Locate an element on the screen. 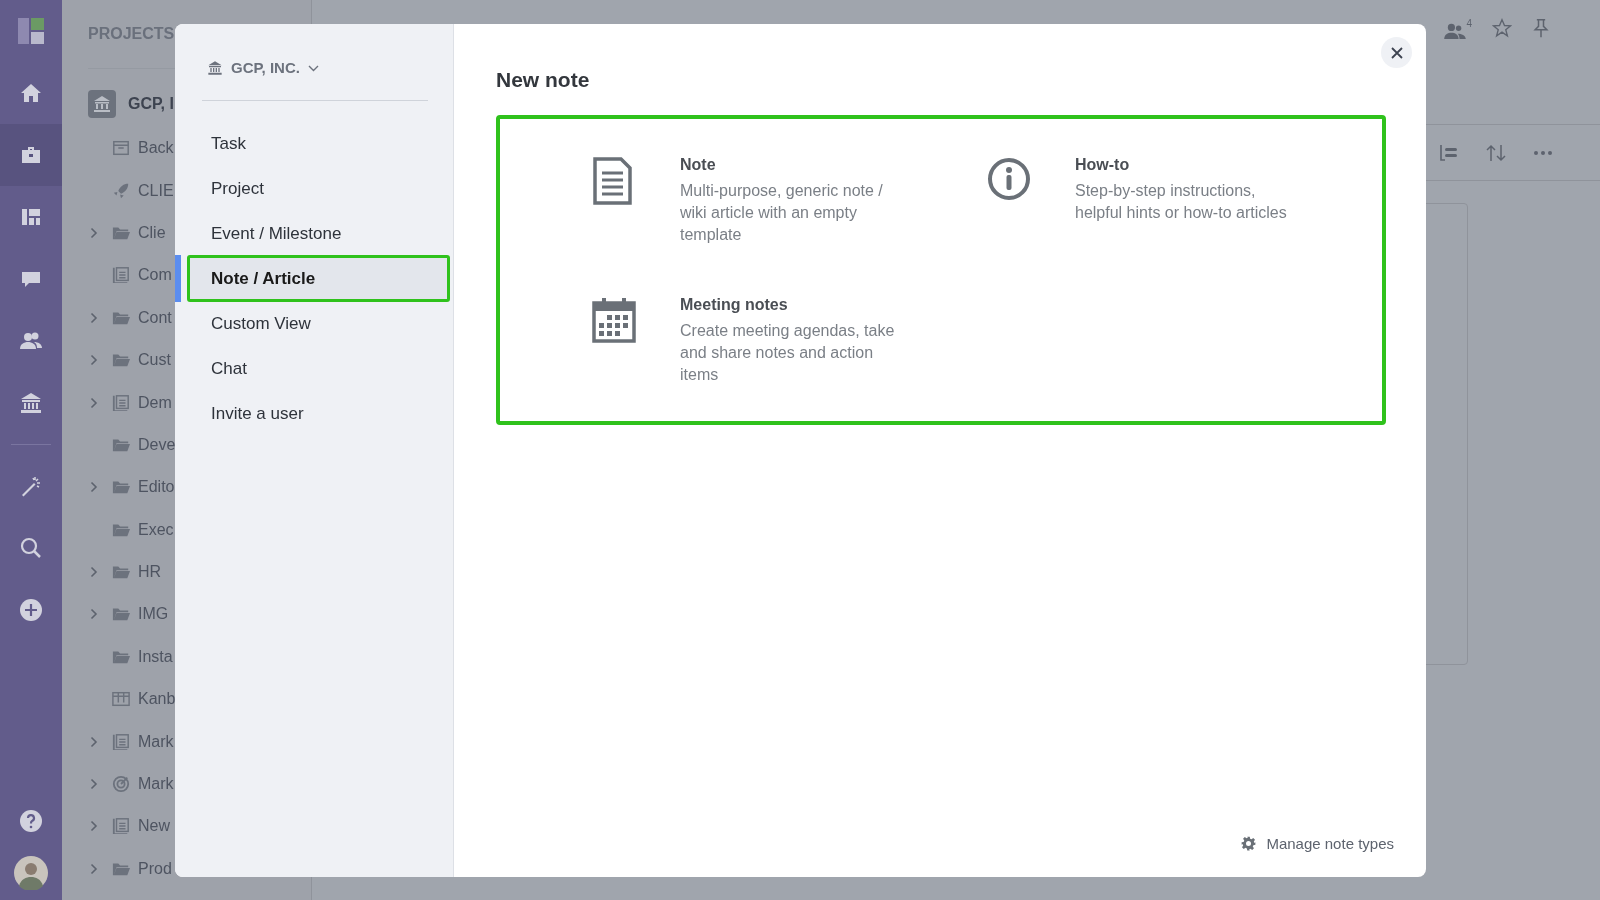 This screenshot has width=1600, height=900. menu-item: Chat is located at coordinates (318, 368).